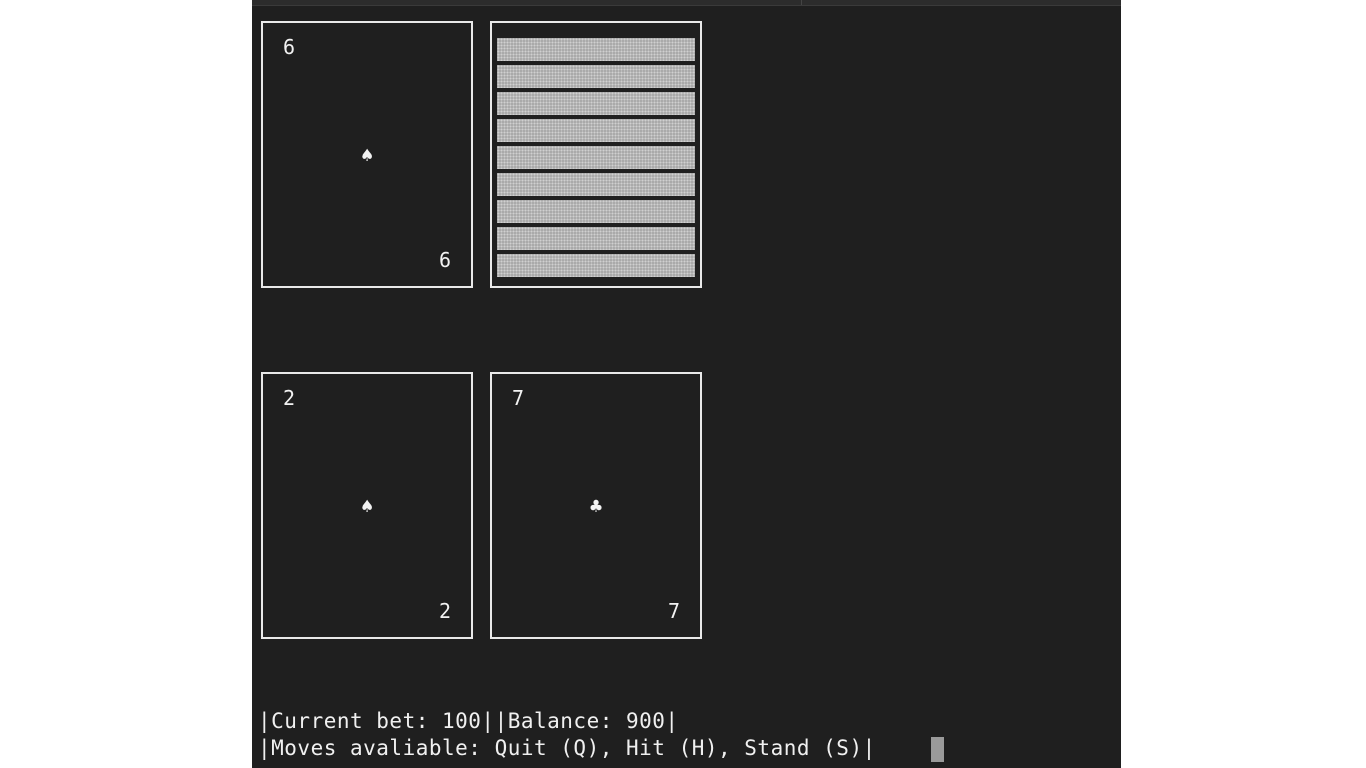 This screenshot has height=768, width=1366. Describe the element at coordinates (444, 611) in the screenshot. I see `player-card-1-rank-bottom: 2` at that location.